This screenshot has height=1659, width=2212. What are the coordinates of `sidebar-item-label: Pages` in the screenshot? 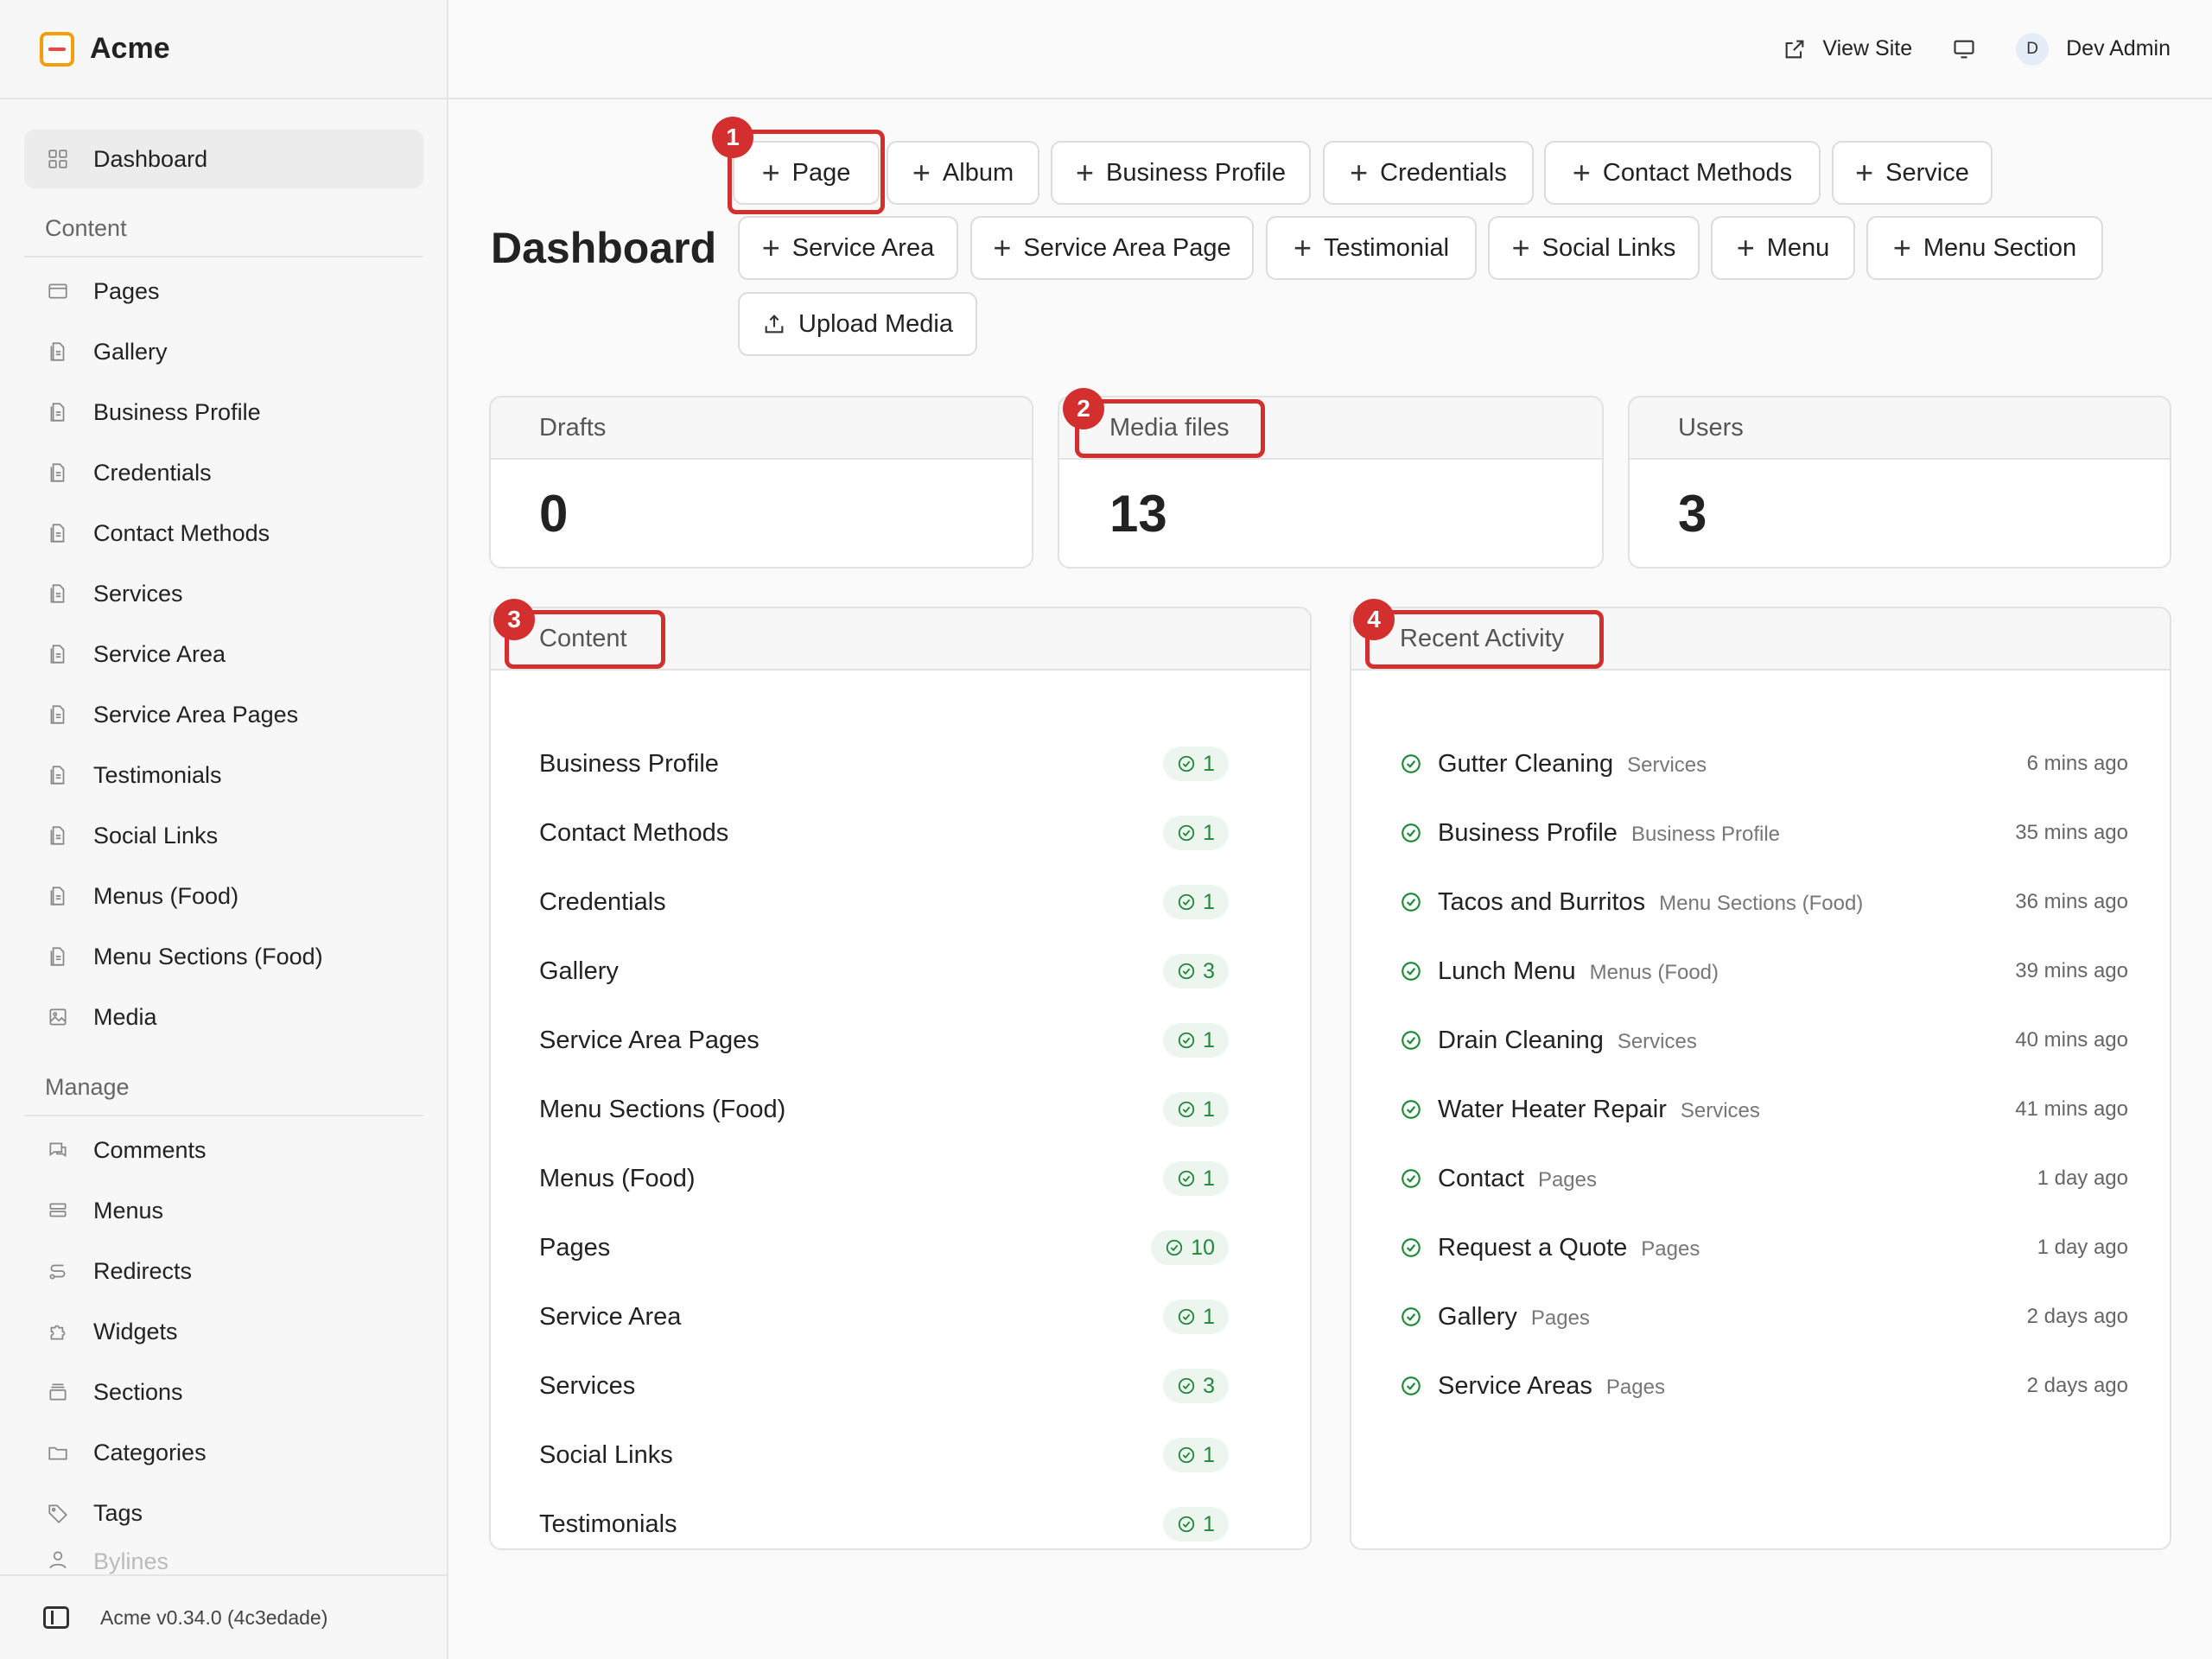 It's located at (126, 290).